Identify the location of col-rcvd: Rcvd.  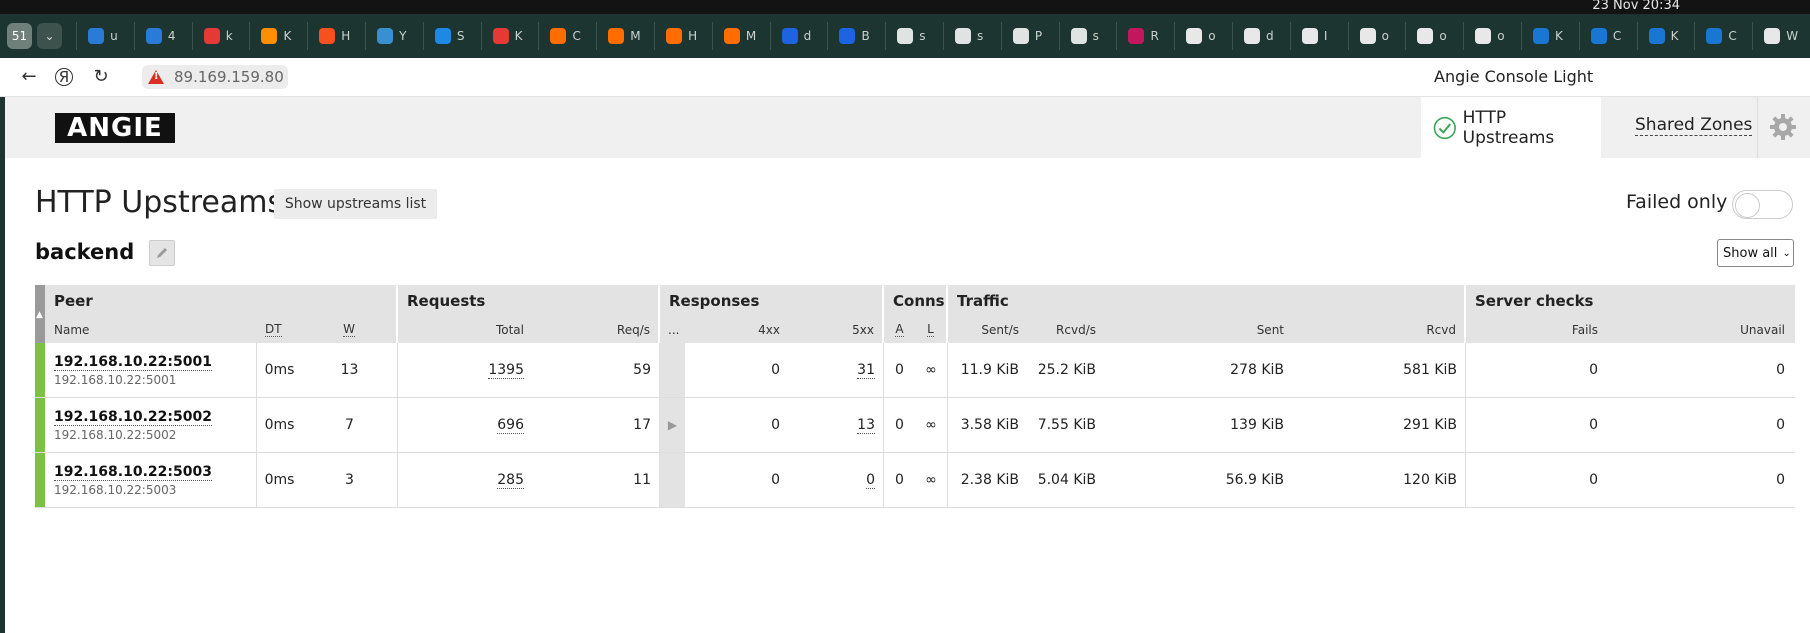
(1379, 329).